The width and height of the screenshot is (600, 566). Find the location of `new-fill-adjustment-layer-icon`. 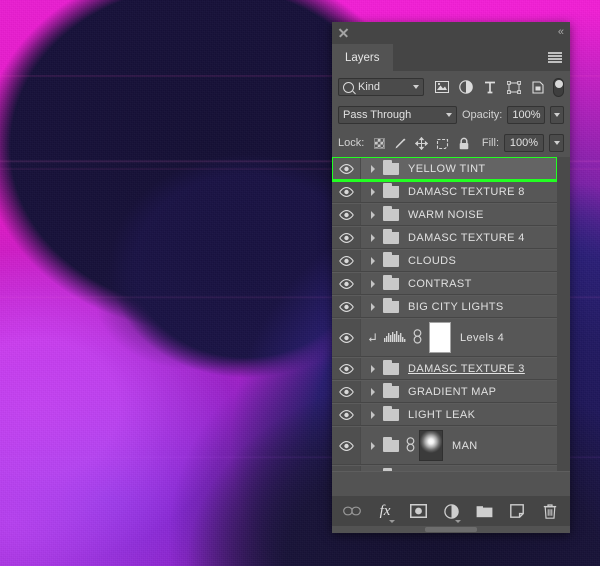

new-fill-adjustment-layer-icon is located at coordinates (451, 512).